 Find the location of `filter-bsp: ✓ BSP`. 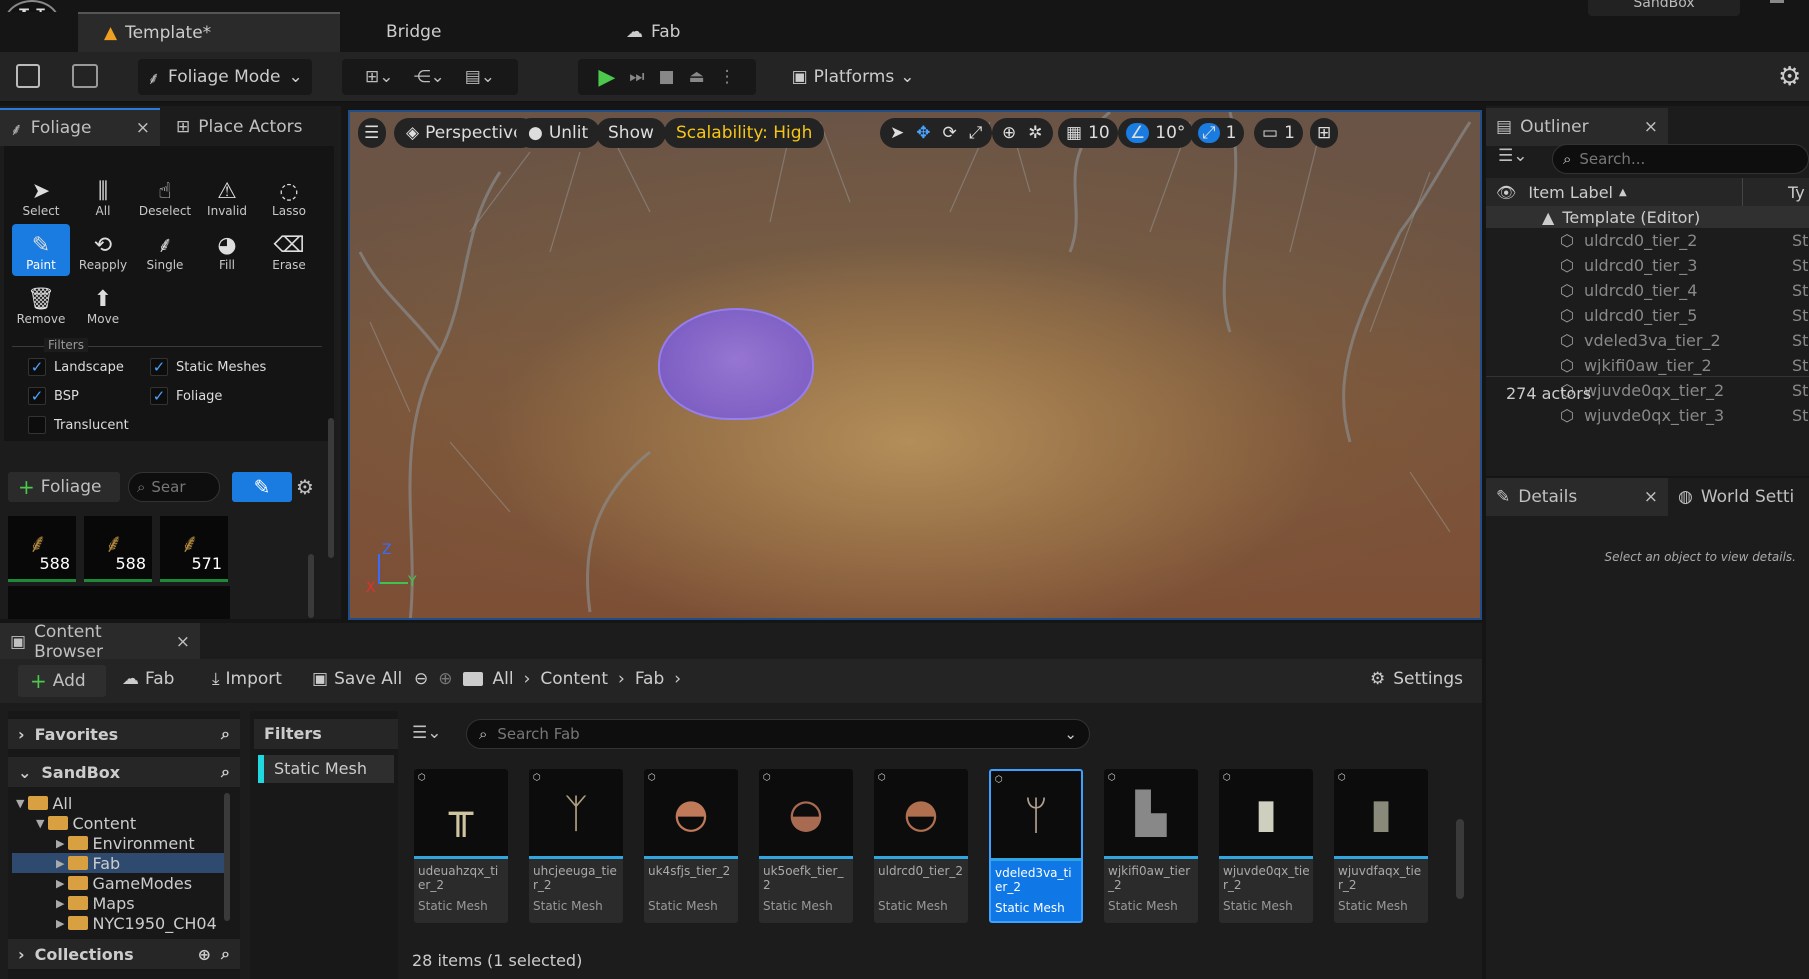

filter-bsp: ✓ BSP is located at coordinates (53, 396).